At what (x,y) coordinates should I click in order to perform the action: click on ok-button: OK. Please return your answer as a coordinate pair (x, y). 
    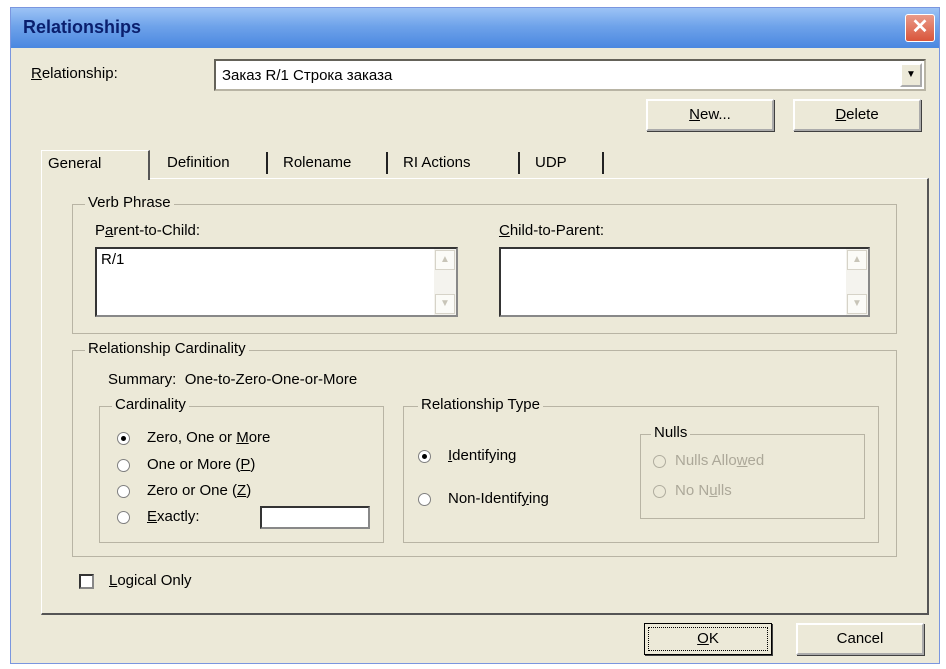
    Looking at the image, I should click on (708, 639).